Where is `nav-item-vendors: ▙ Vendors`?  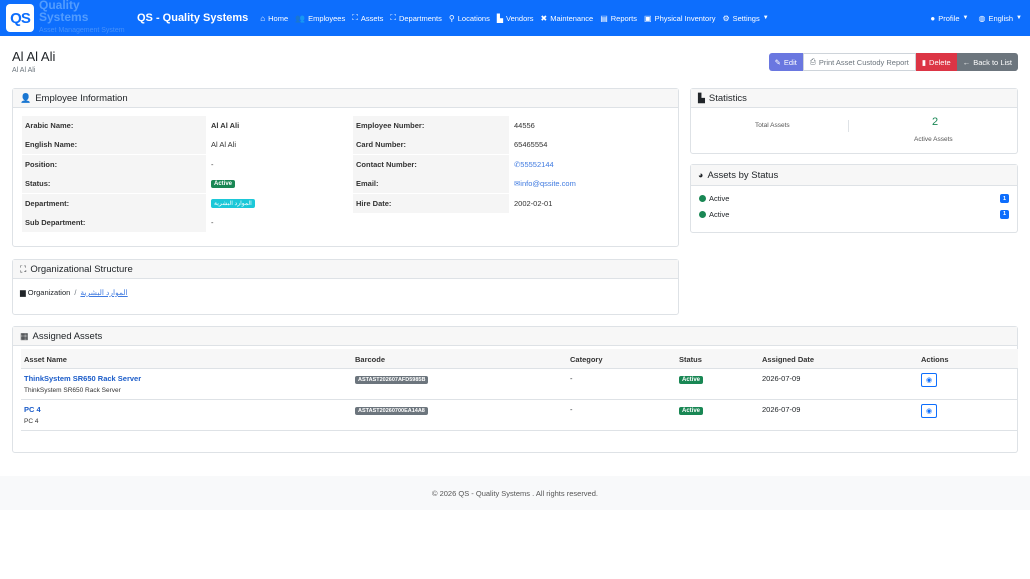
nav-item-vendors: ▙ Vendors is located at coordinates (515, 18).